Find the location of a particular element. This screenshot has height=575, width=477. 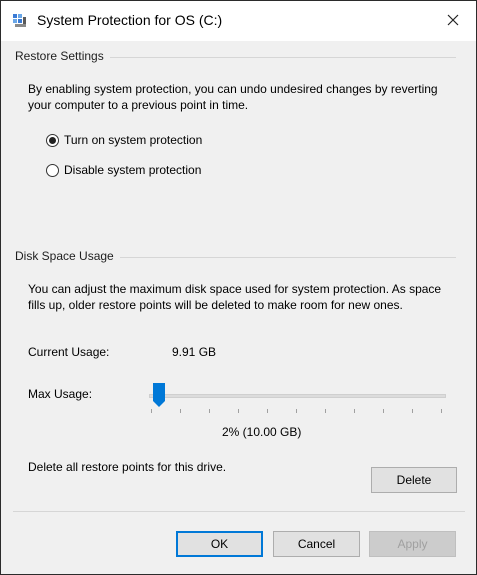

delete-button: Delete is located at coordinates (414, 480).